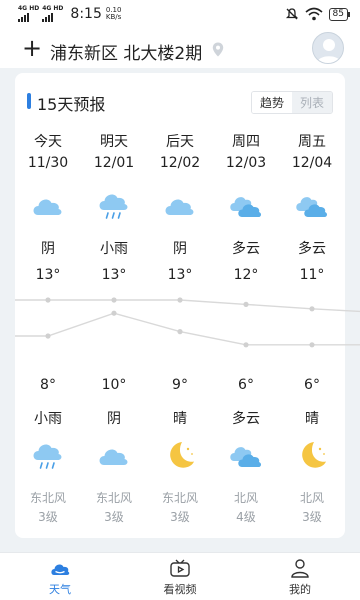  Describe the element at coordinates (246, 142) in the screenshot. I see `day-name: 周四` at that location.